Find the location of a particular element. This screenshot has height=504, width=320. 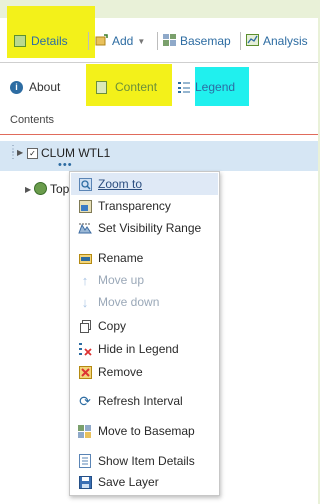

menu-item-transparency: Transparency is located at coordinates (124, 206).